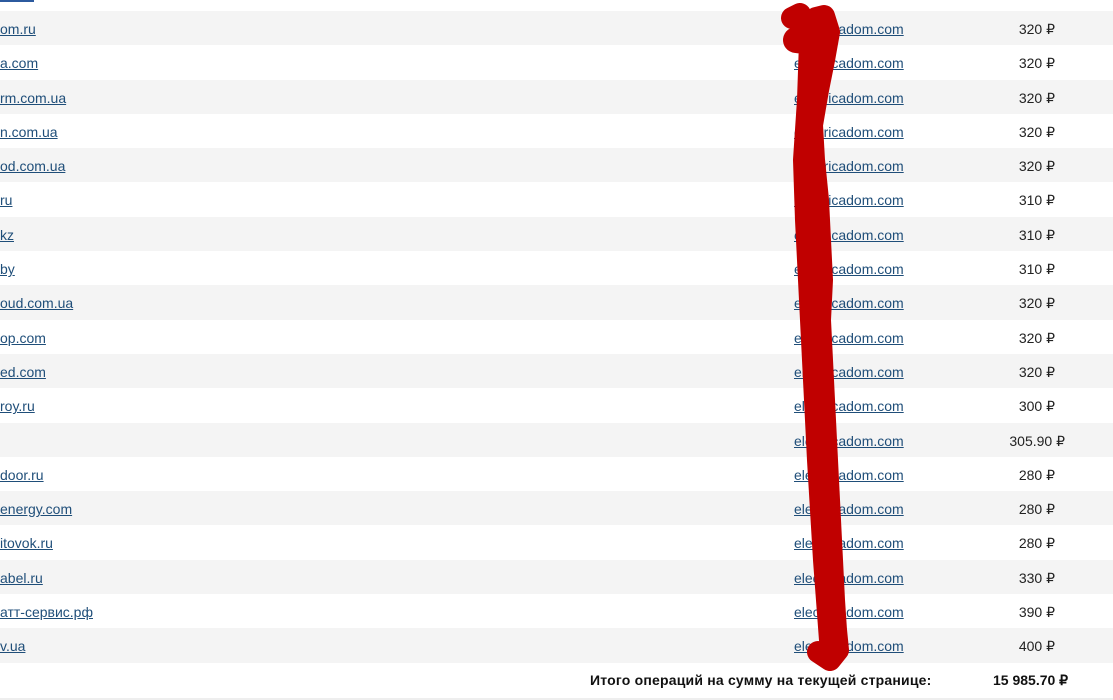 The width and height of the screenshot is (1113, 700). Describe the element at coordinates (556, 165) in the screenshot. I see `table-row: od.com.ua electricadom.com 320 ₽` at that location.